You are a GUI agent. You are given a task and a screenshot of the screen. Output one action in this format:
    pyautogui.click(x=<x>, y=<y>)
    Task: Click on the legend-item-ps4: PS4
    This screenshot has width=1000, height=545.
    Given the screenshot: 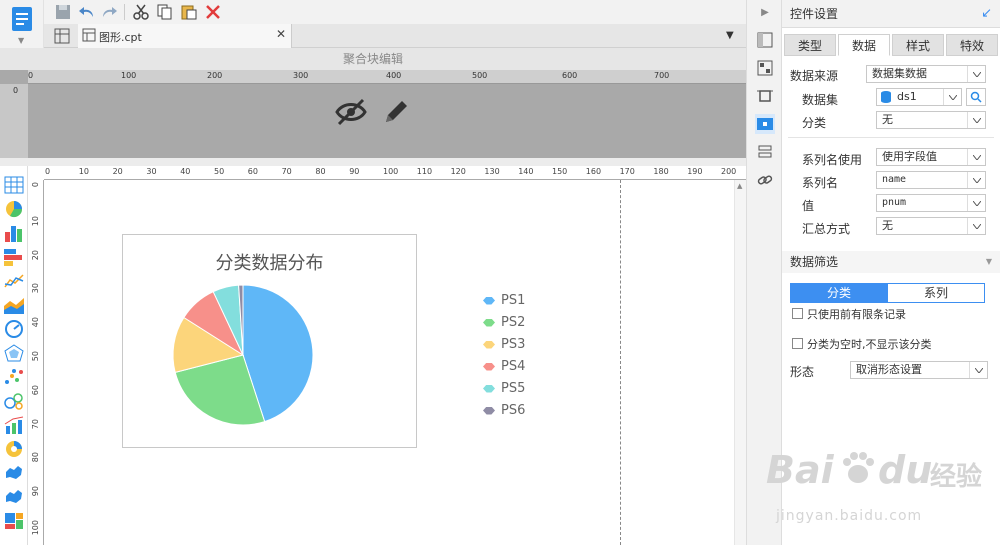 What is the action you would take?
    pyautogui.click(x=504, y=366)
    